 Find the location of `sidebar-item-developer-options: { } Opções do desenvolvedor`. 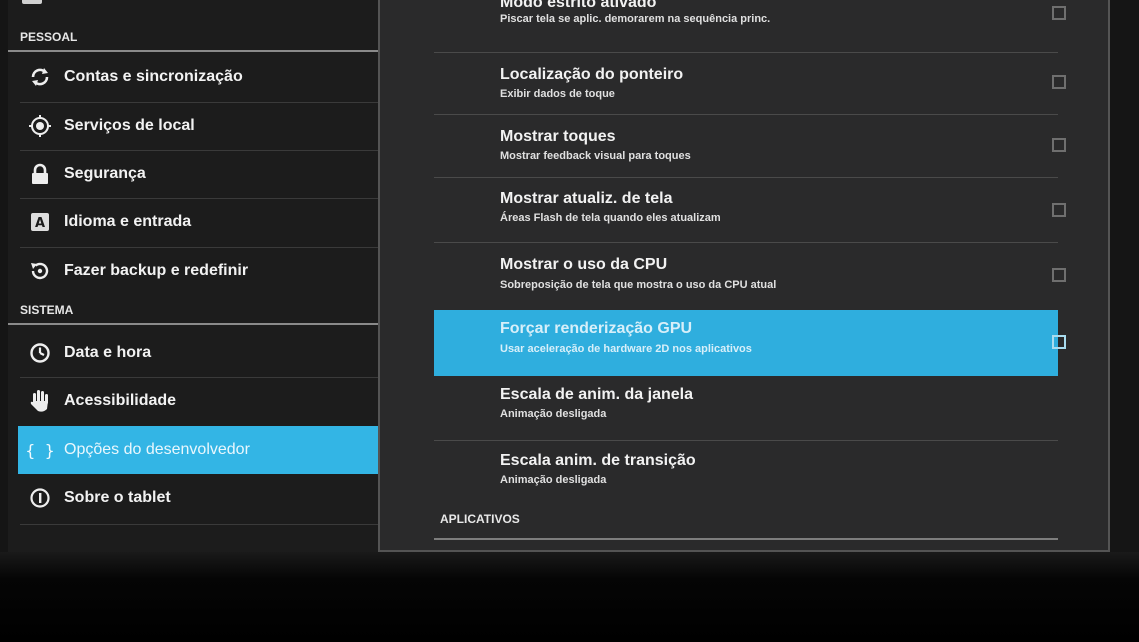

sidebar-item-developer-options: { } Opções do desenvolvedor is located at coordinates (199, 450).